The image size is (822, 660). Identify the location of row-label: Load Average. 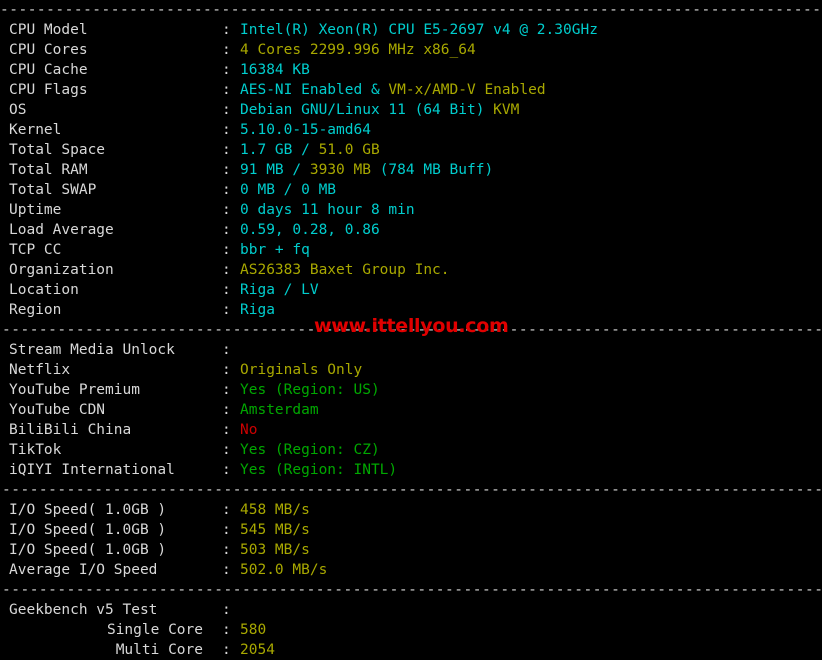
(61, 230).